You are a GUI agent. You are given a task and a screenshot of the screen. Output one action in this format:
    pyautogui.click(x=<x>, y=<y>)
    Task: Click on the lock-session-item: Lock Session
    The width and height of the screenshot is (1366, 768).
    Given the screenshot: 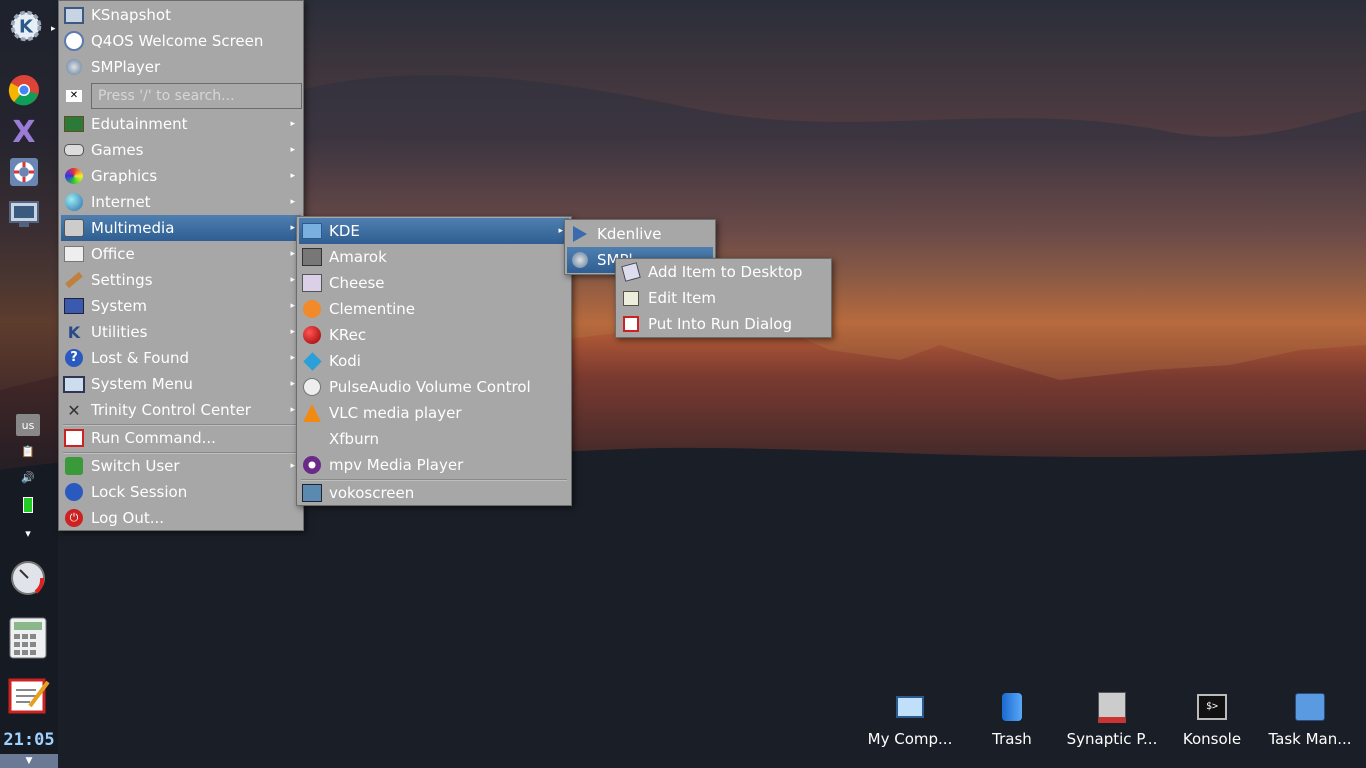 What is the action you would take?
    pyautogui.click(x=181, y=492)
    